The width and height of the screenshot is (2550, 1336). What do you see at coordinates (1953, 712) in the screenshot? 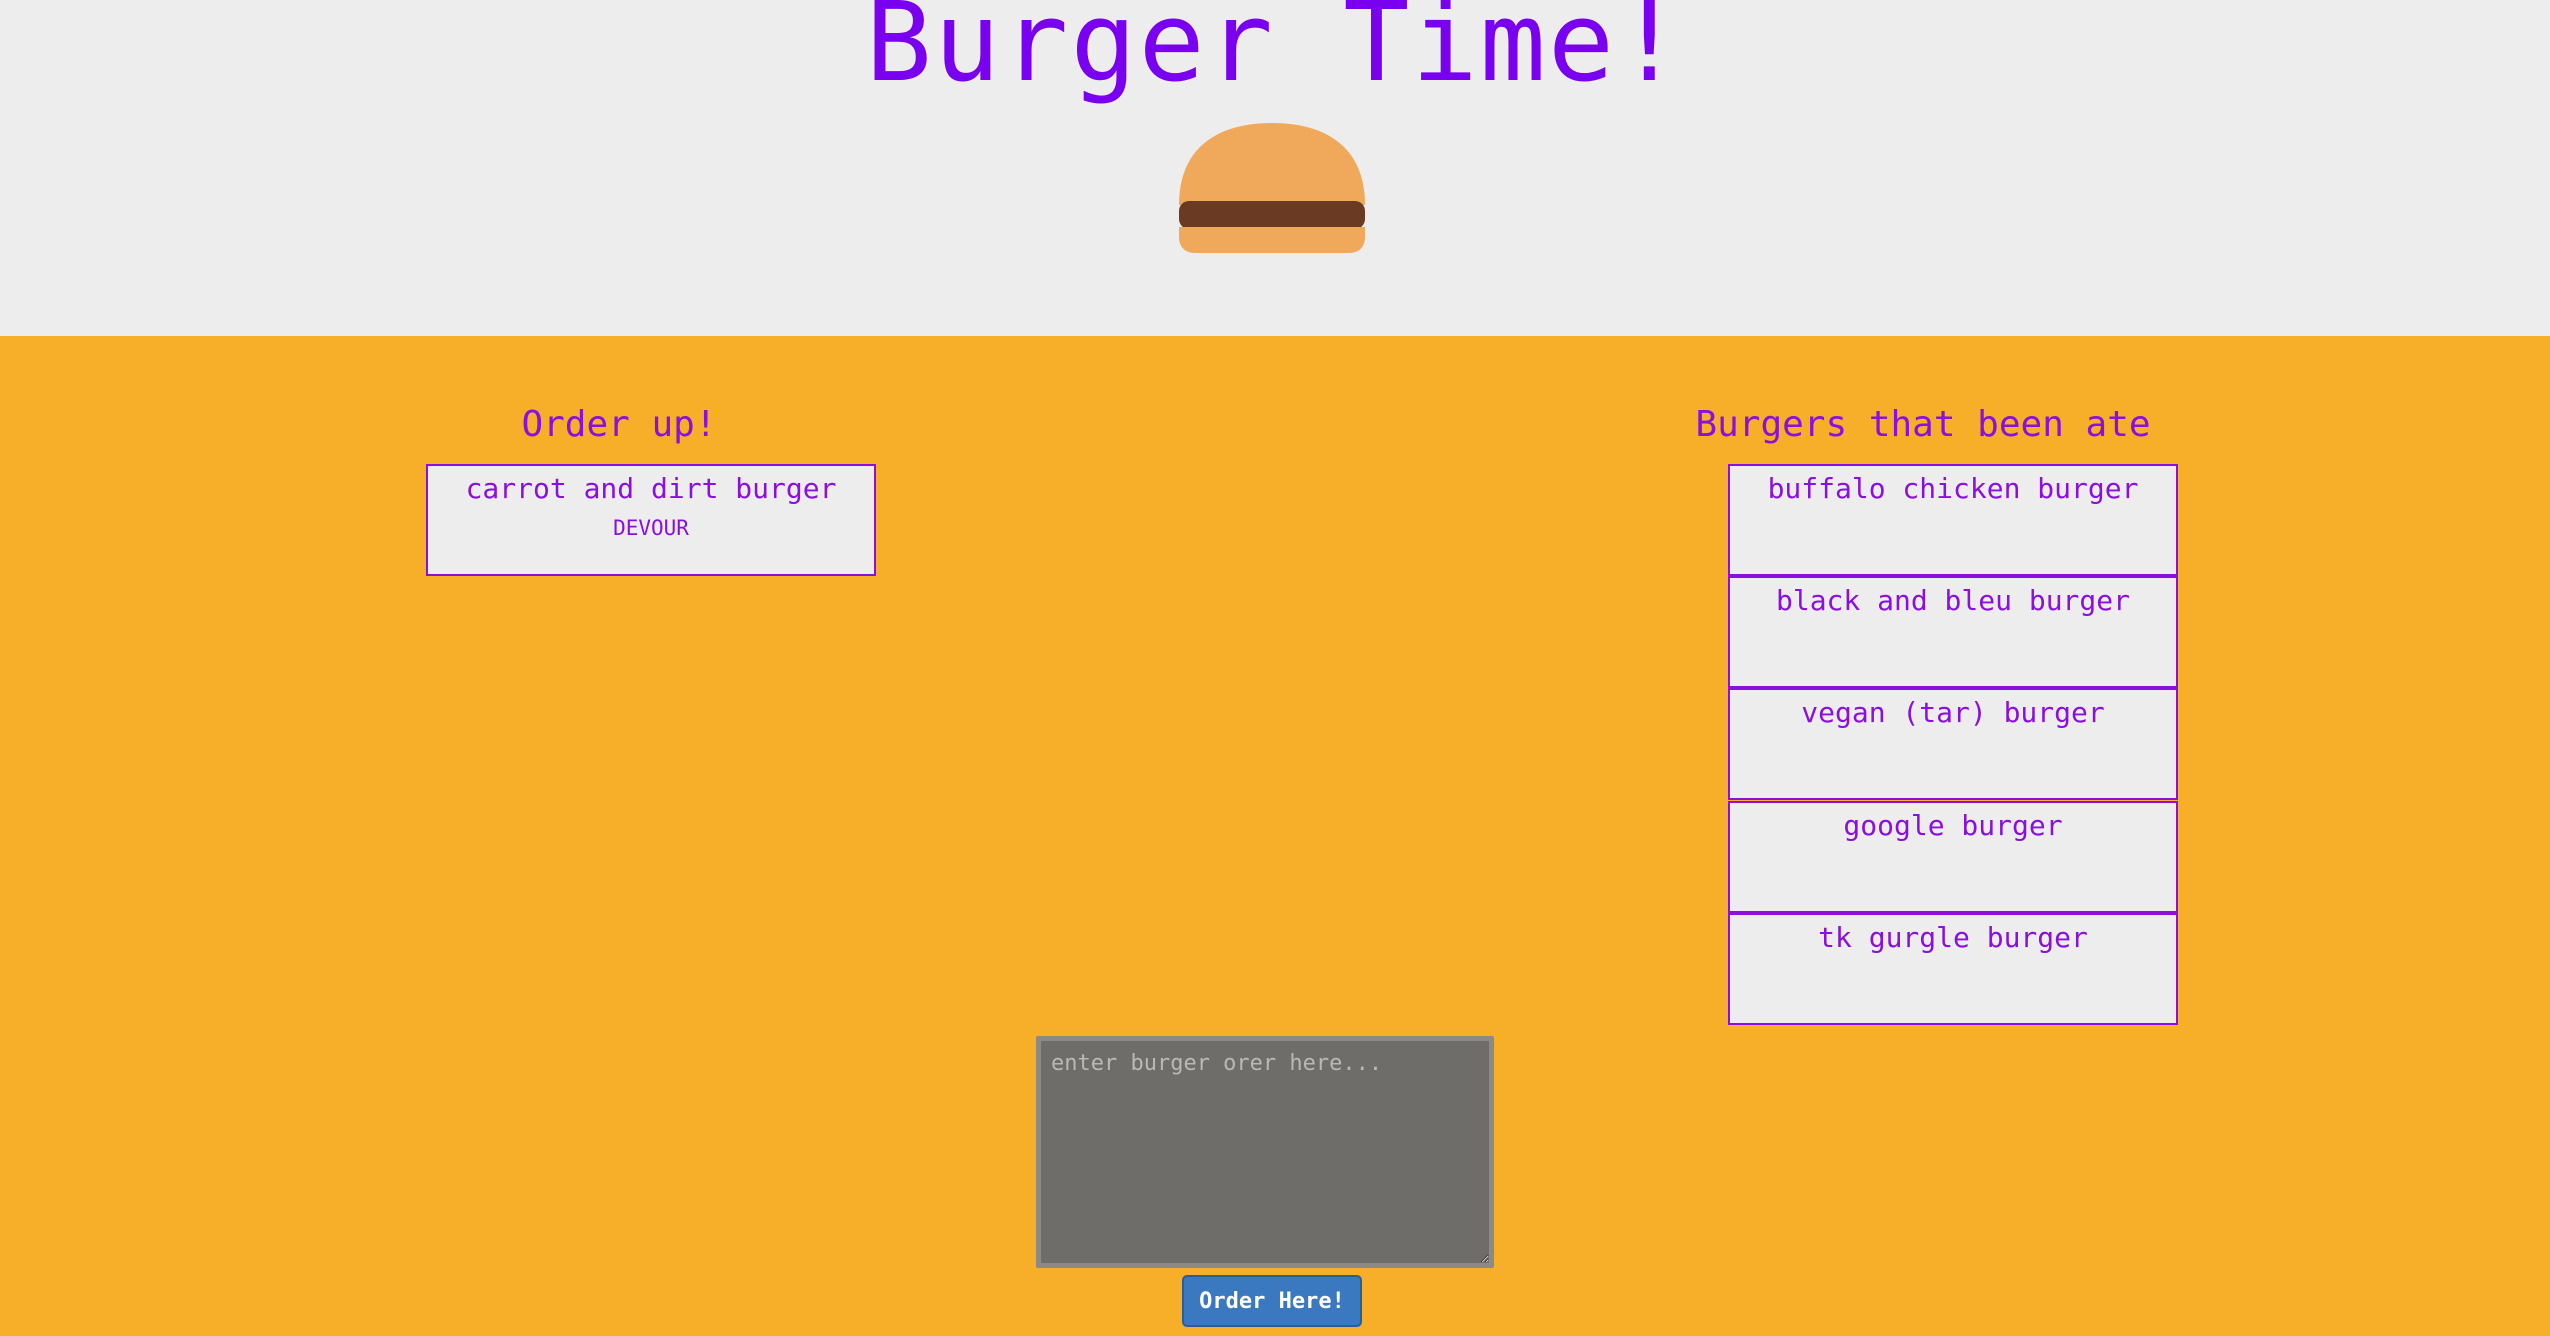
I see `burger-name: vegan (tar) burger` at bounding box center [1953, 712].